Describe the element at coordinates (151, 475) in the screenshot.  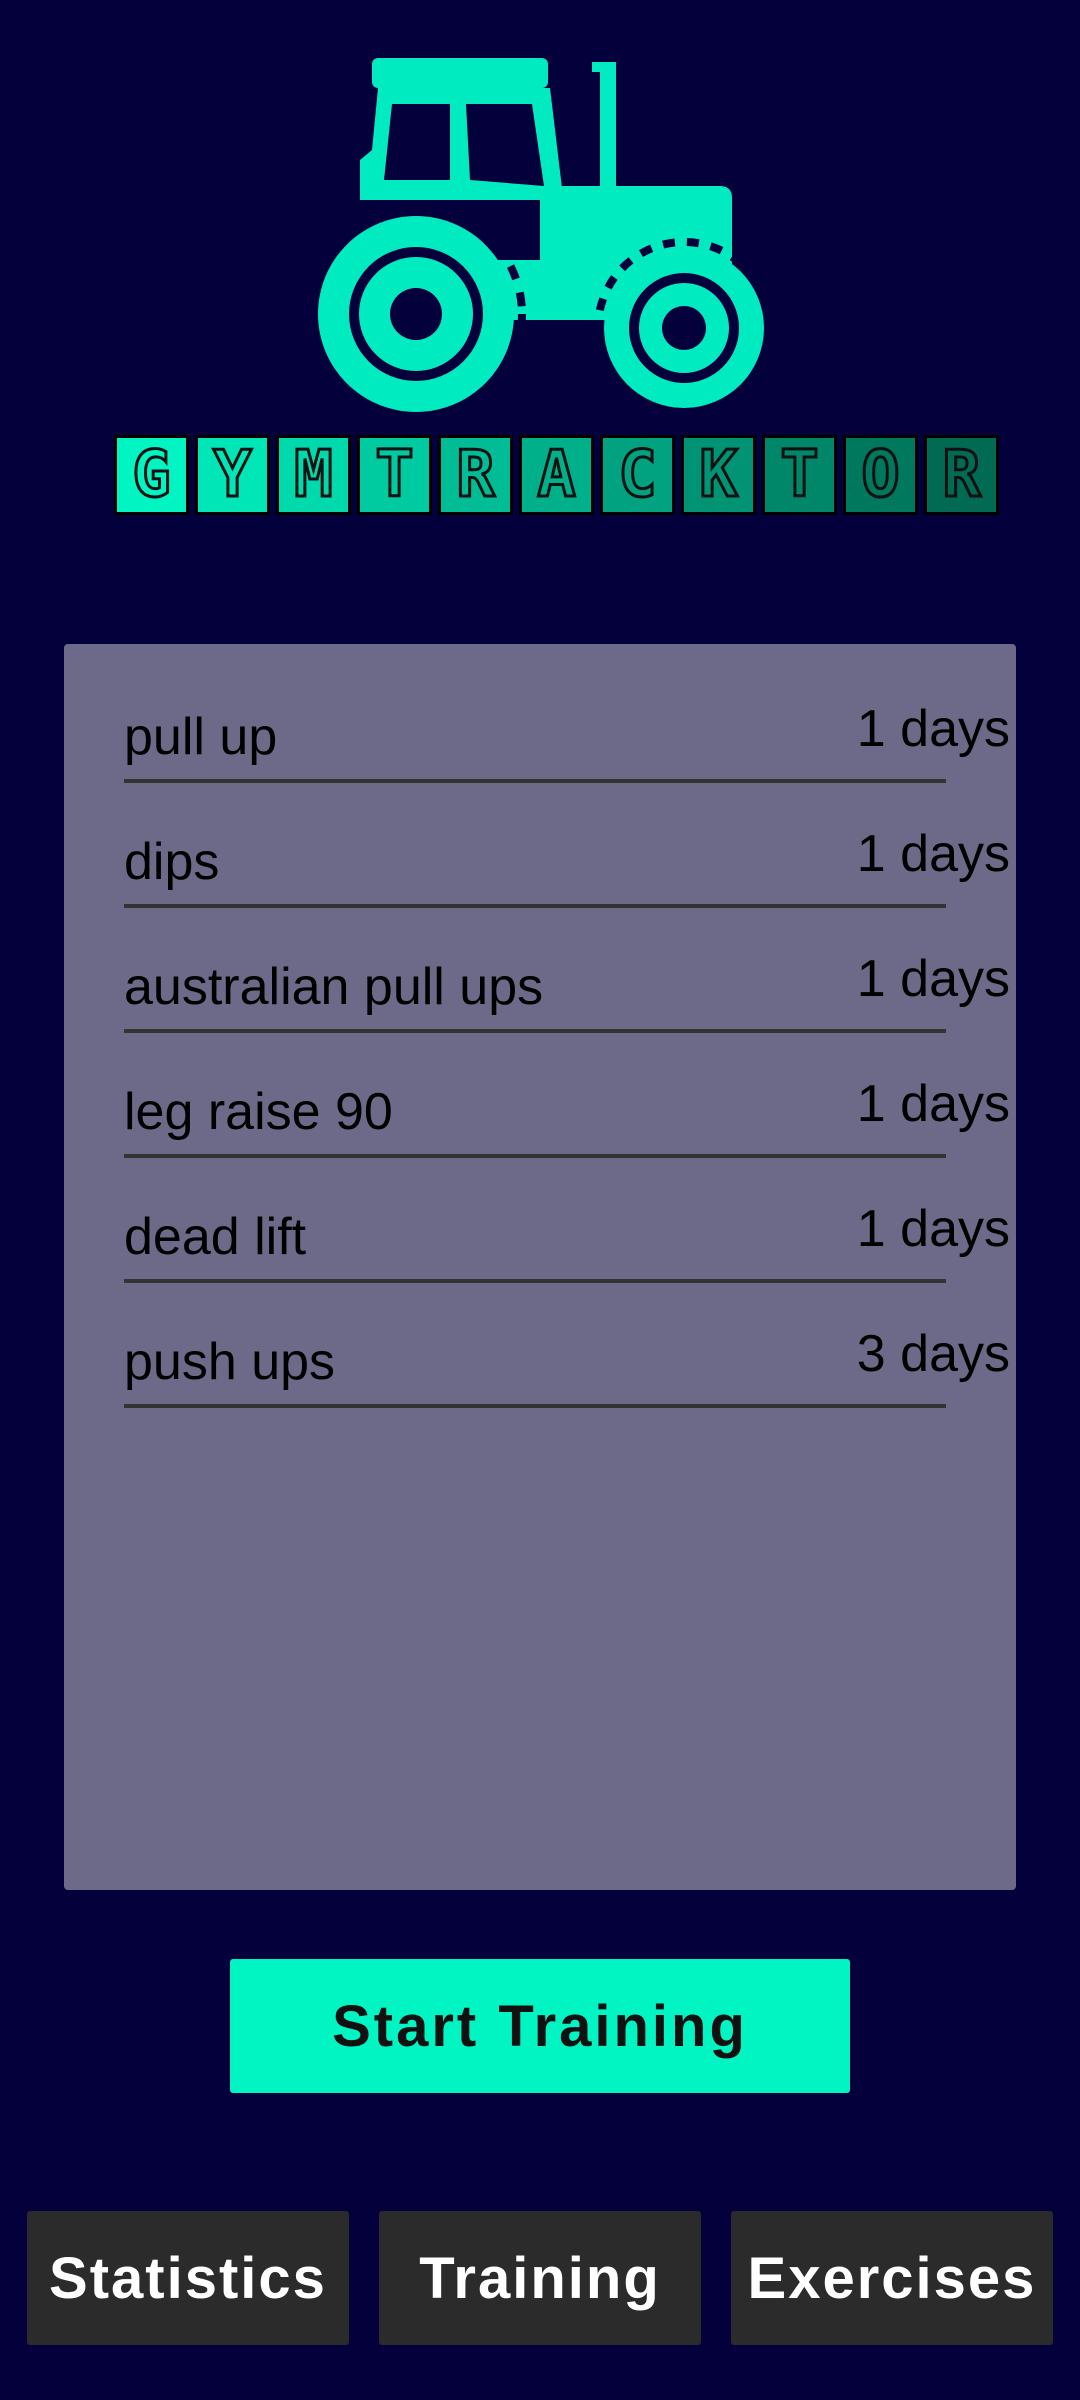
I see `logo-letter-tile: G` at that location.